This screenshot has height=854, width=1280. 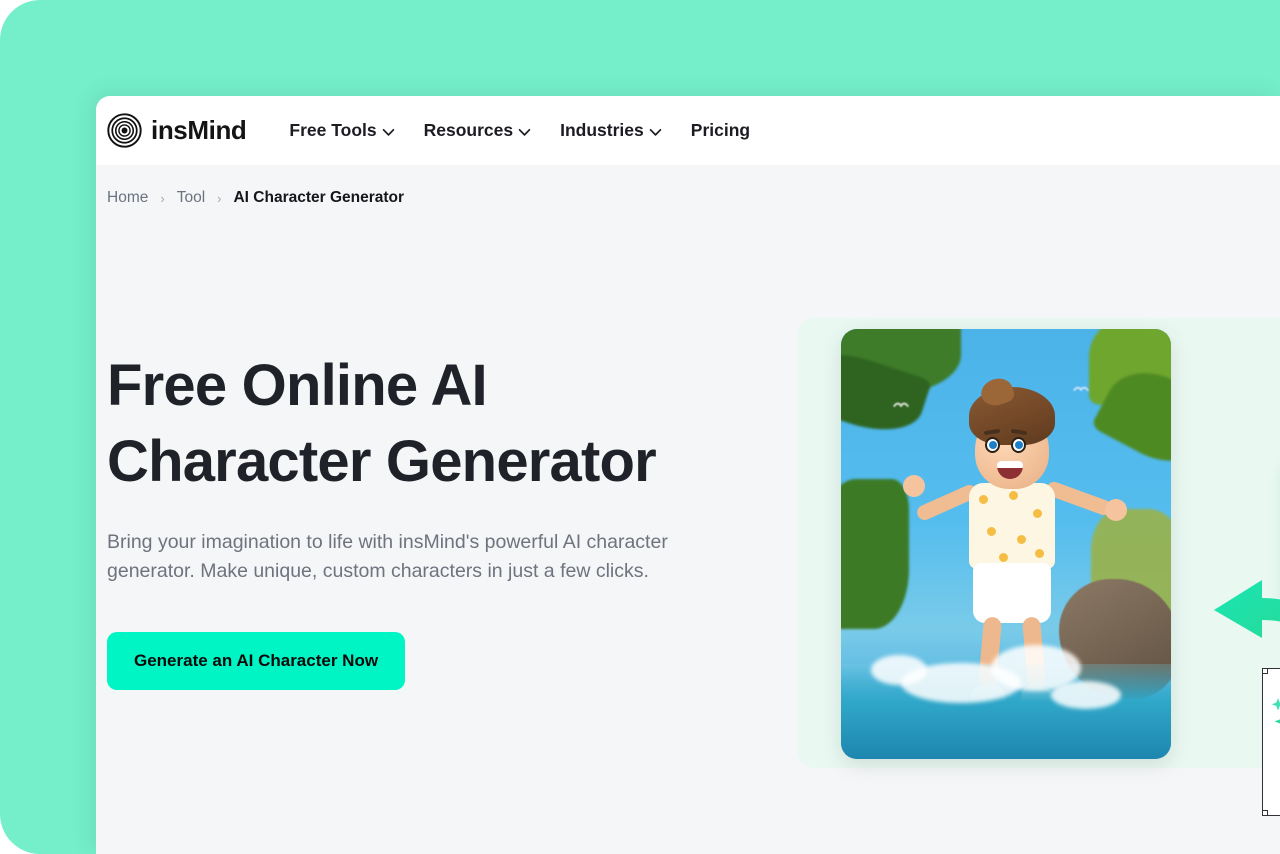 I want to click on sparkle-icon, so click(x=1275, y=711).